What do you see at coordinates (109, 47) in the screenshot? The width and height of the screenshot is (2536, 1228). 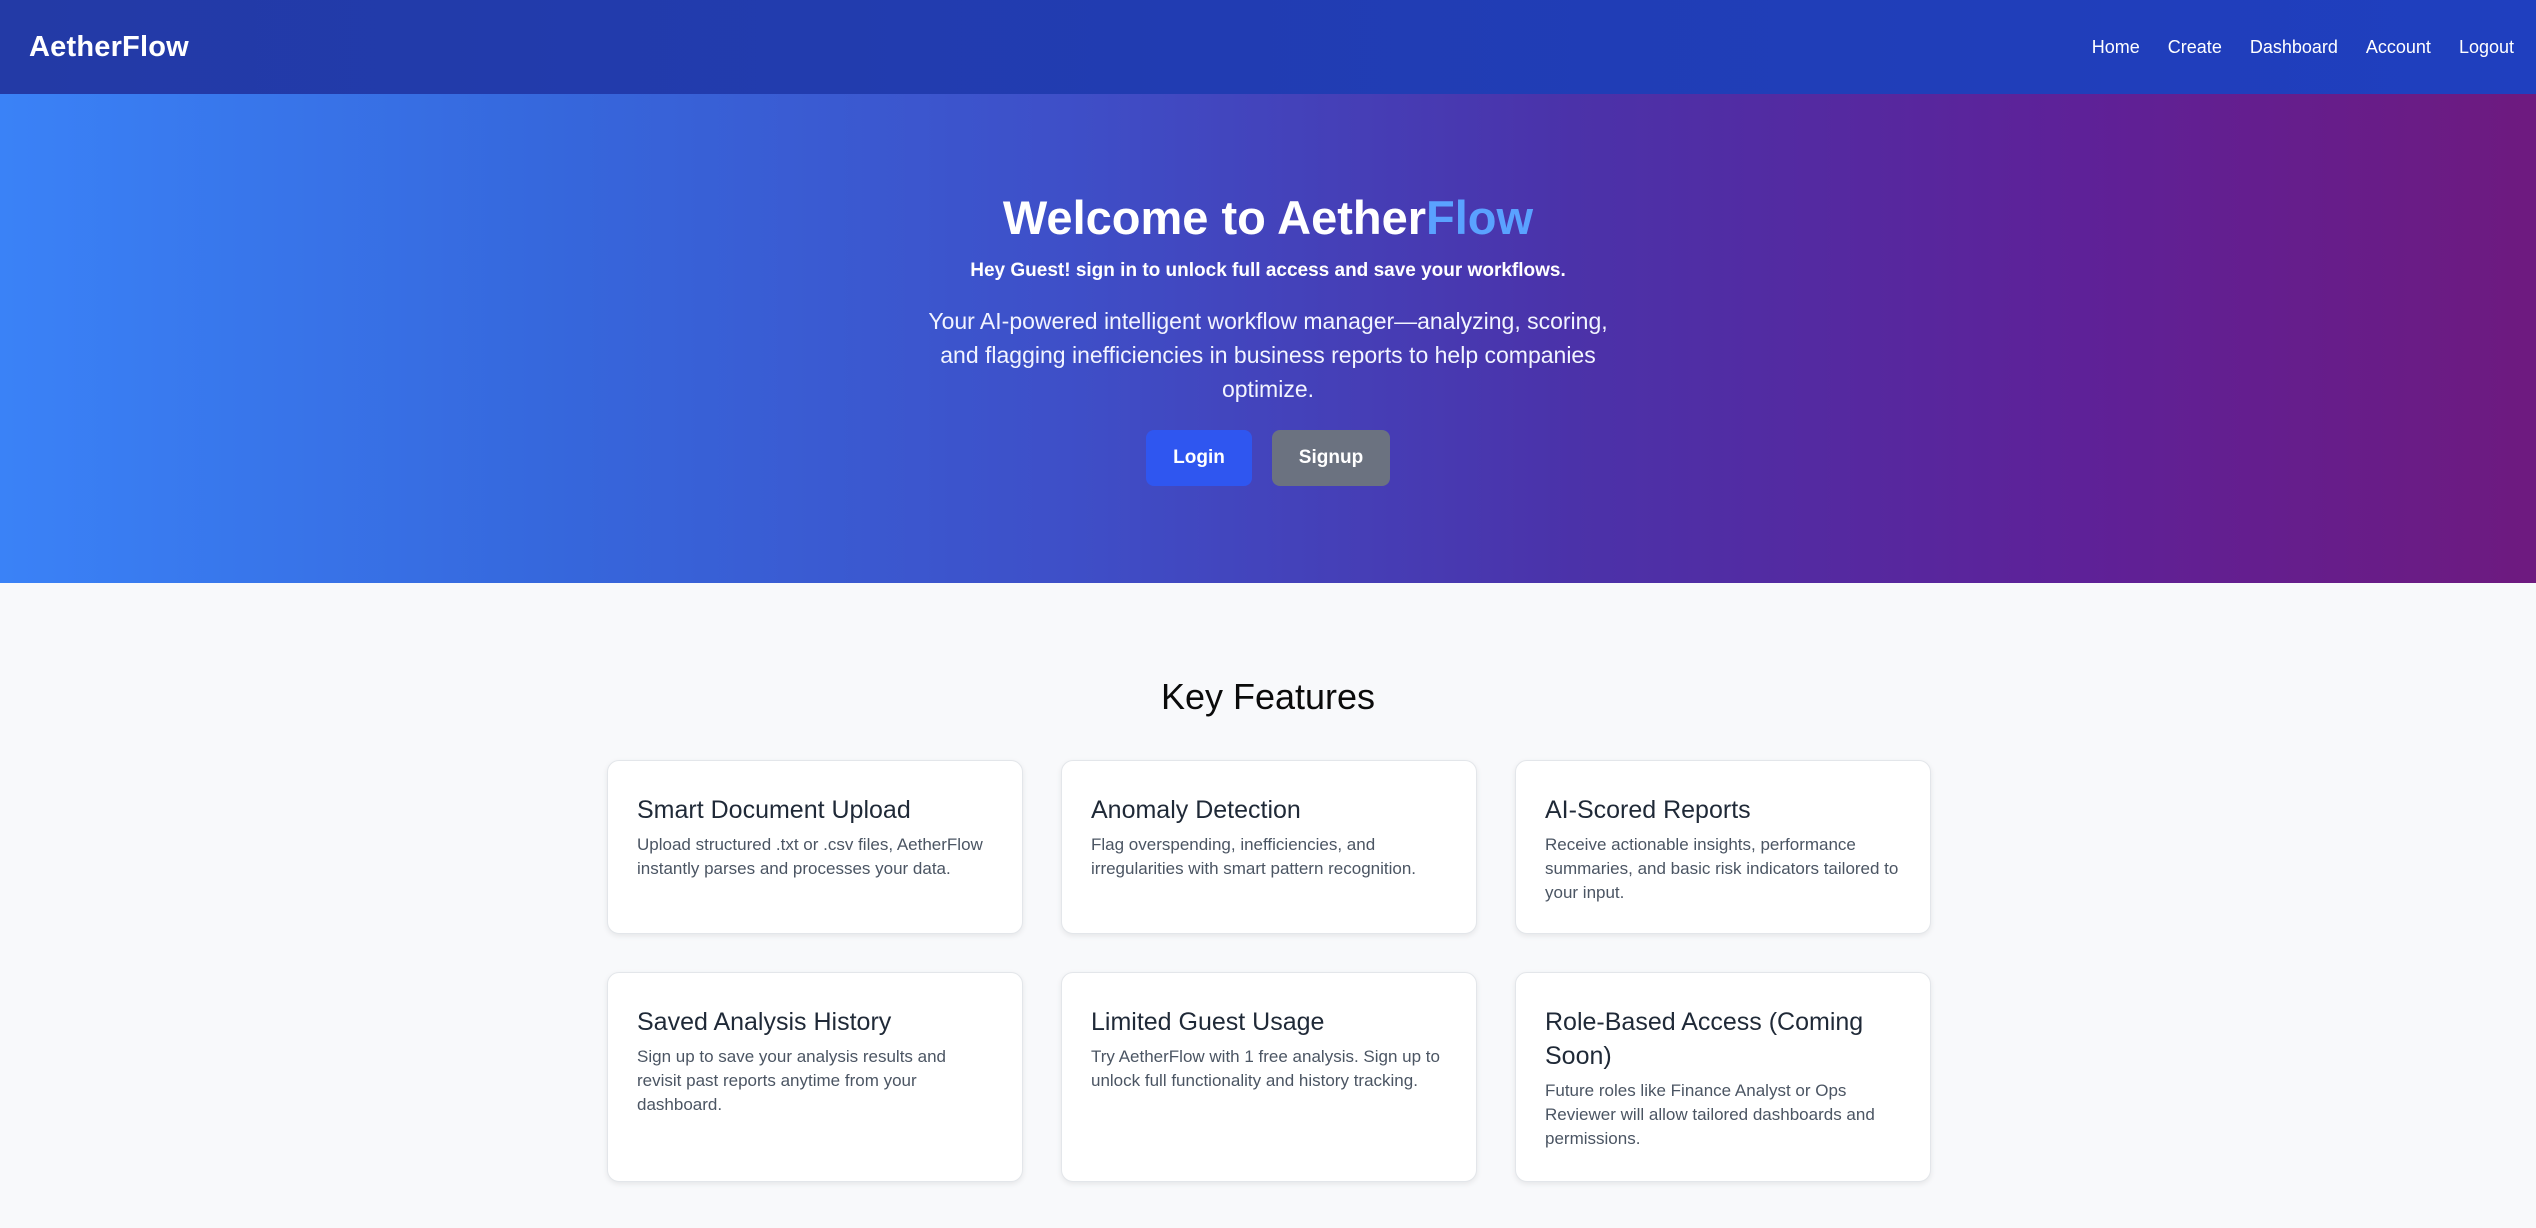 I see `brand-logo: AetherFlow` at bounding box center [109, 47].